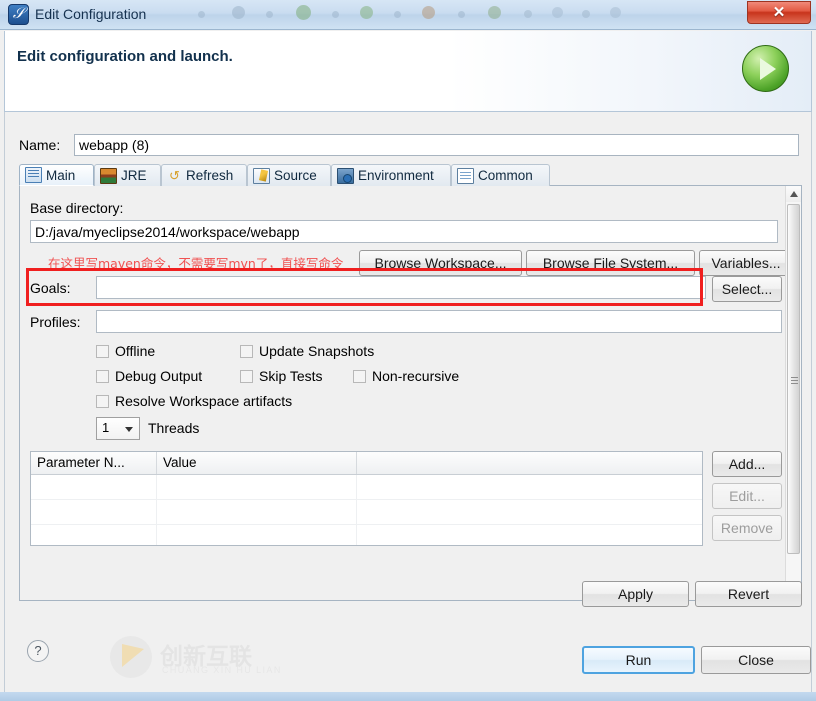  What do you see at coordinates (40, 145) in the screenshot?
I see `configuration-name-label: Name:` at bounding box center [40, 145].